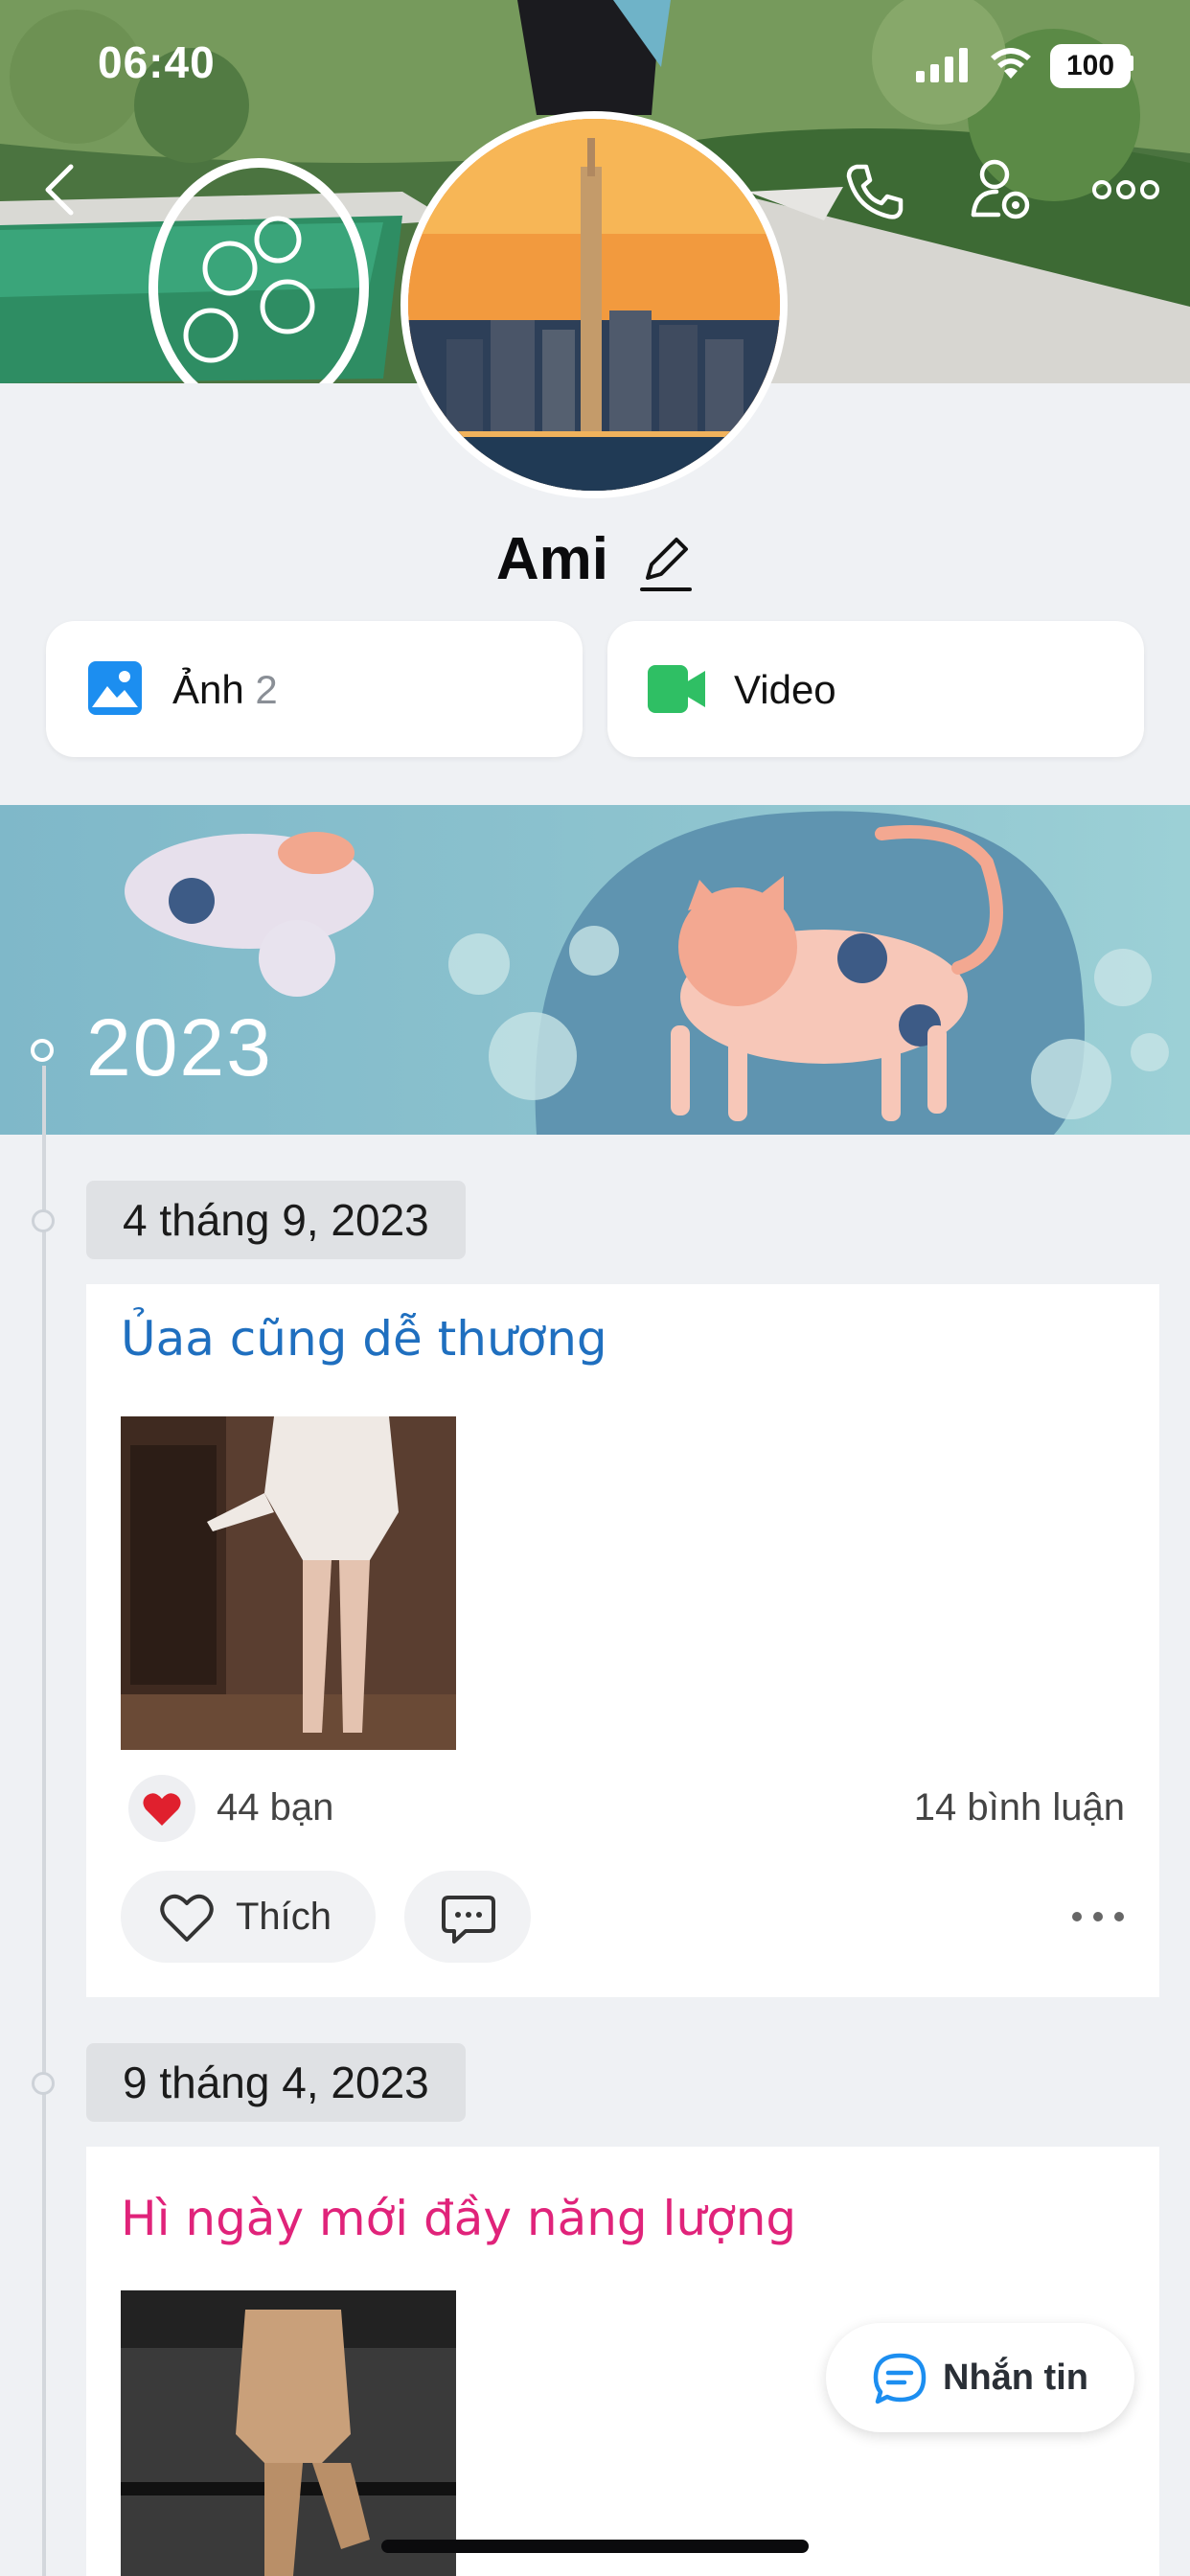  What do you see at coordinates (873, 191) in the screenshot?
I see `phone-icon` at bounding box center [873, 191].